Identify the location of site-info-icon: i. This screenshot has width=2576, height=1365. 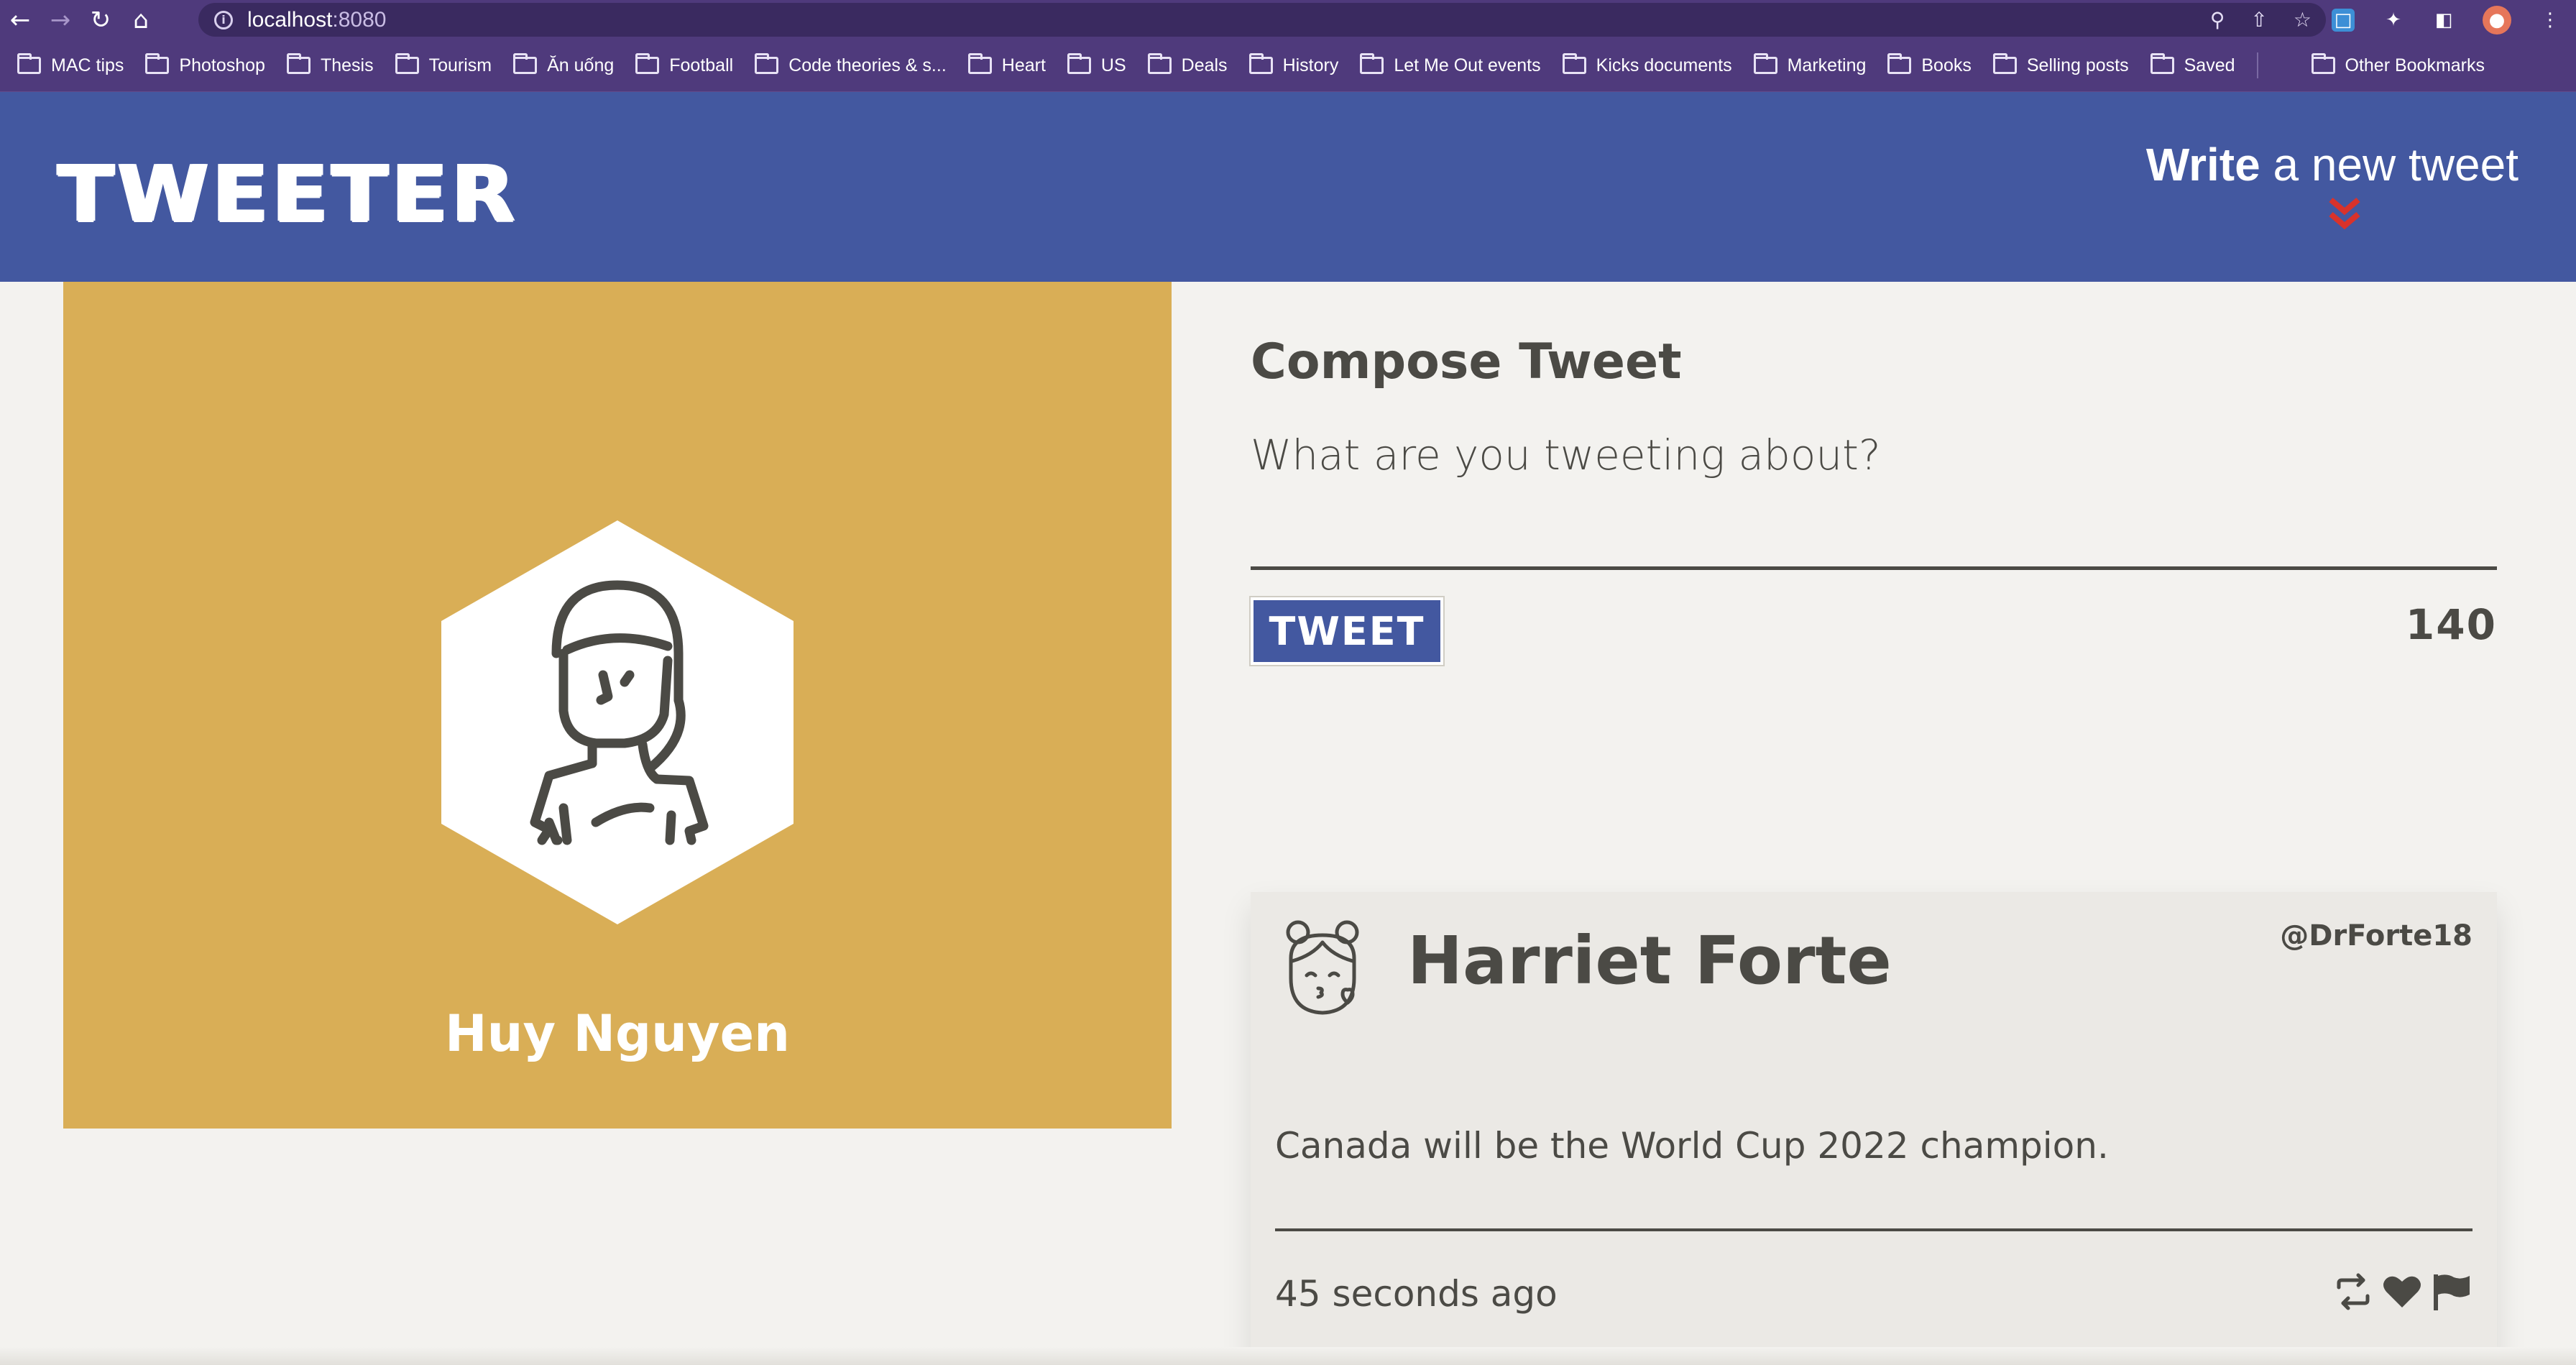
(223, 19).